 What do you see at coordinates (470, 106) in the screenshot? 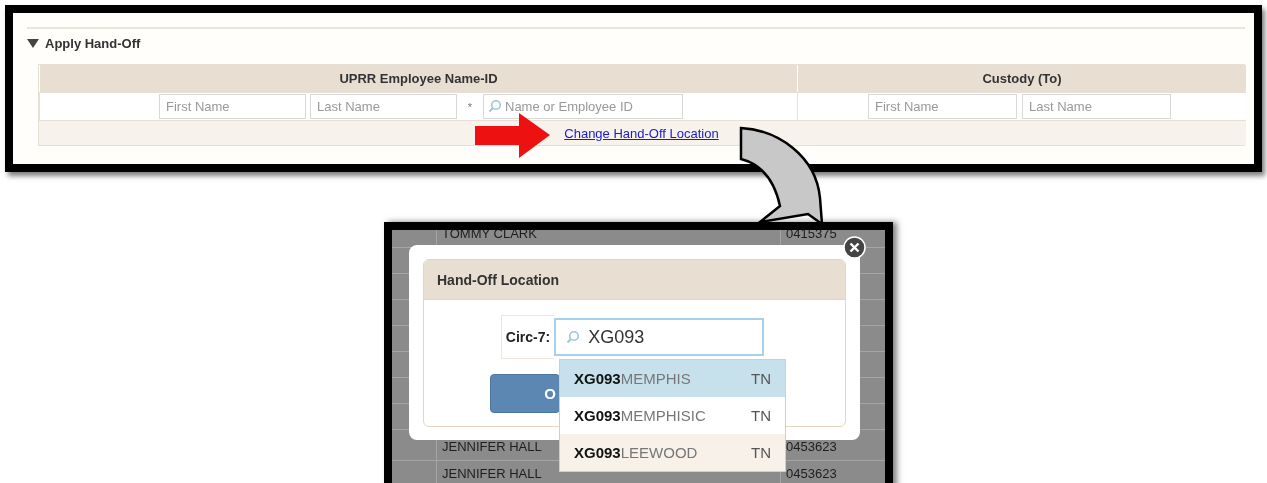
I see `required-mark: *` at bounding box center [470, 106].